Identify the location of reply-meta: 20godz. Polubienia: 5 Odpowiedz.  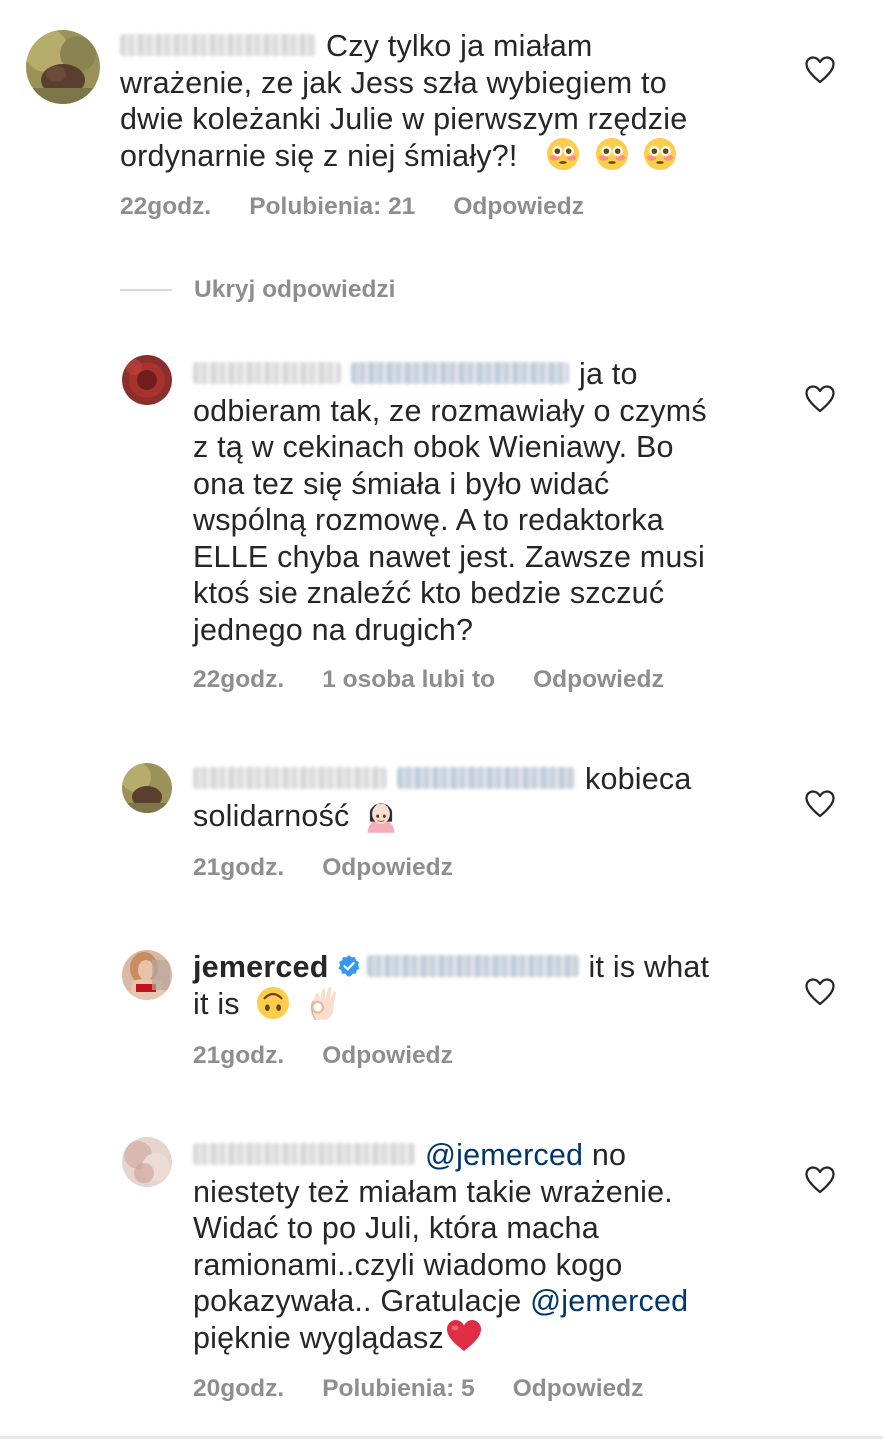
(437, 1389).